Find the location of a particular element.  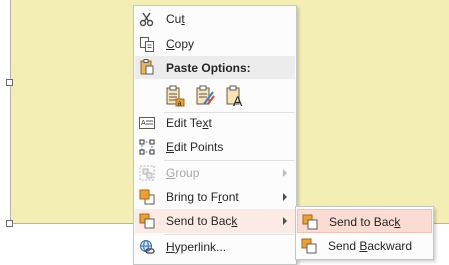

clipboard-icon is located at coordinates (147, 68).